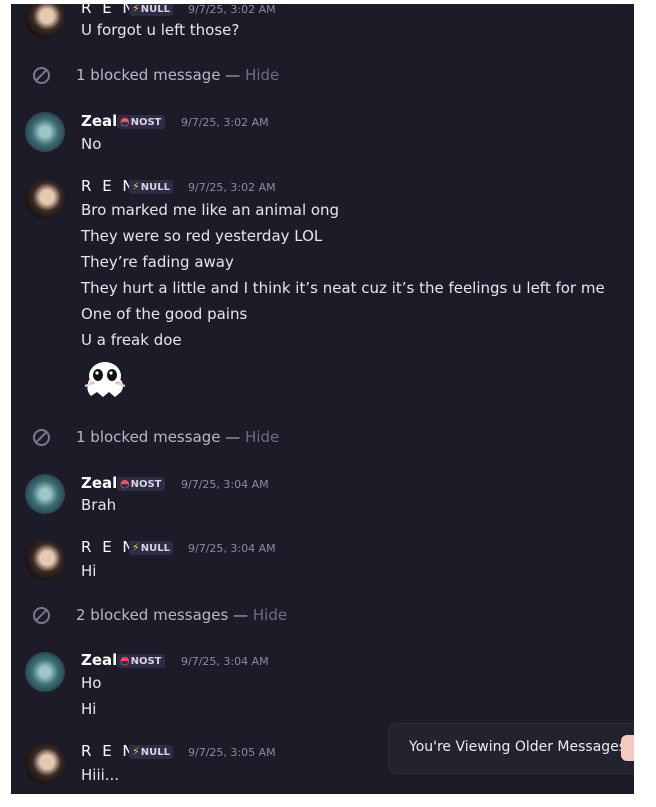  Describe the element at coordinates (164, 314) in the screenshot. I see `message-line: One of the good pains` at that location.